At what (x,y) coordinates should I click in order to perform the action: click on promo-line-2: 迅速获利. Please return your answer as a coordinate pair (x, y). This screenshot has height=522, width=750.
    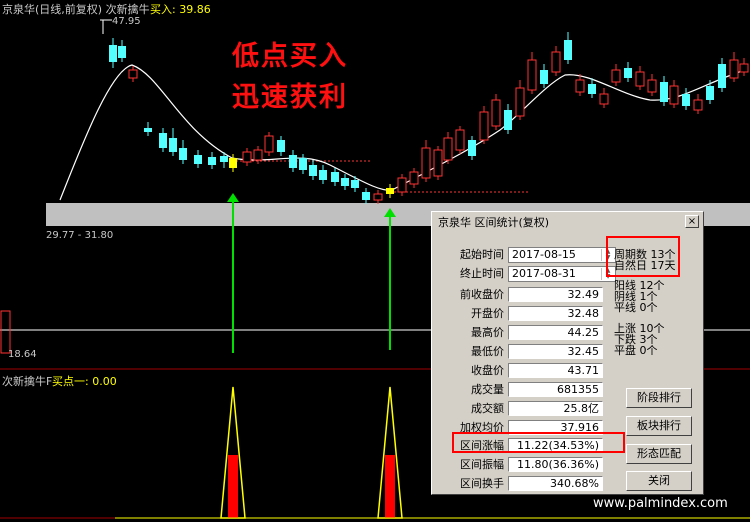
    Looking at the image, I should click on (290, 97).